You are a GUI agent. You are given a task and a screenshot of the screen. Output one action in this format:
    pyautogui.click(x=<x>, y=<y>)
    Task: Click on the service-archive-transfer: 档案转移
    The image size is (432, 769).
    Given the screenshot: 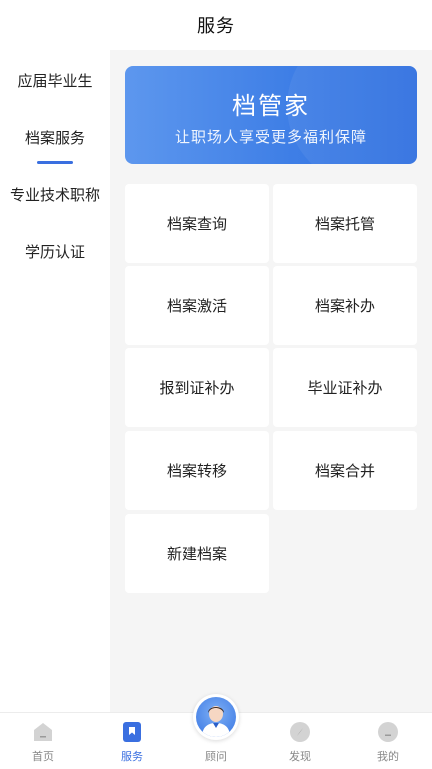 What is the action you would take?
    pyautogui.click(x=197, y=470)
    